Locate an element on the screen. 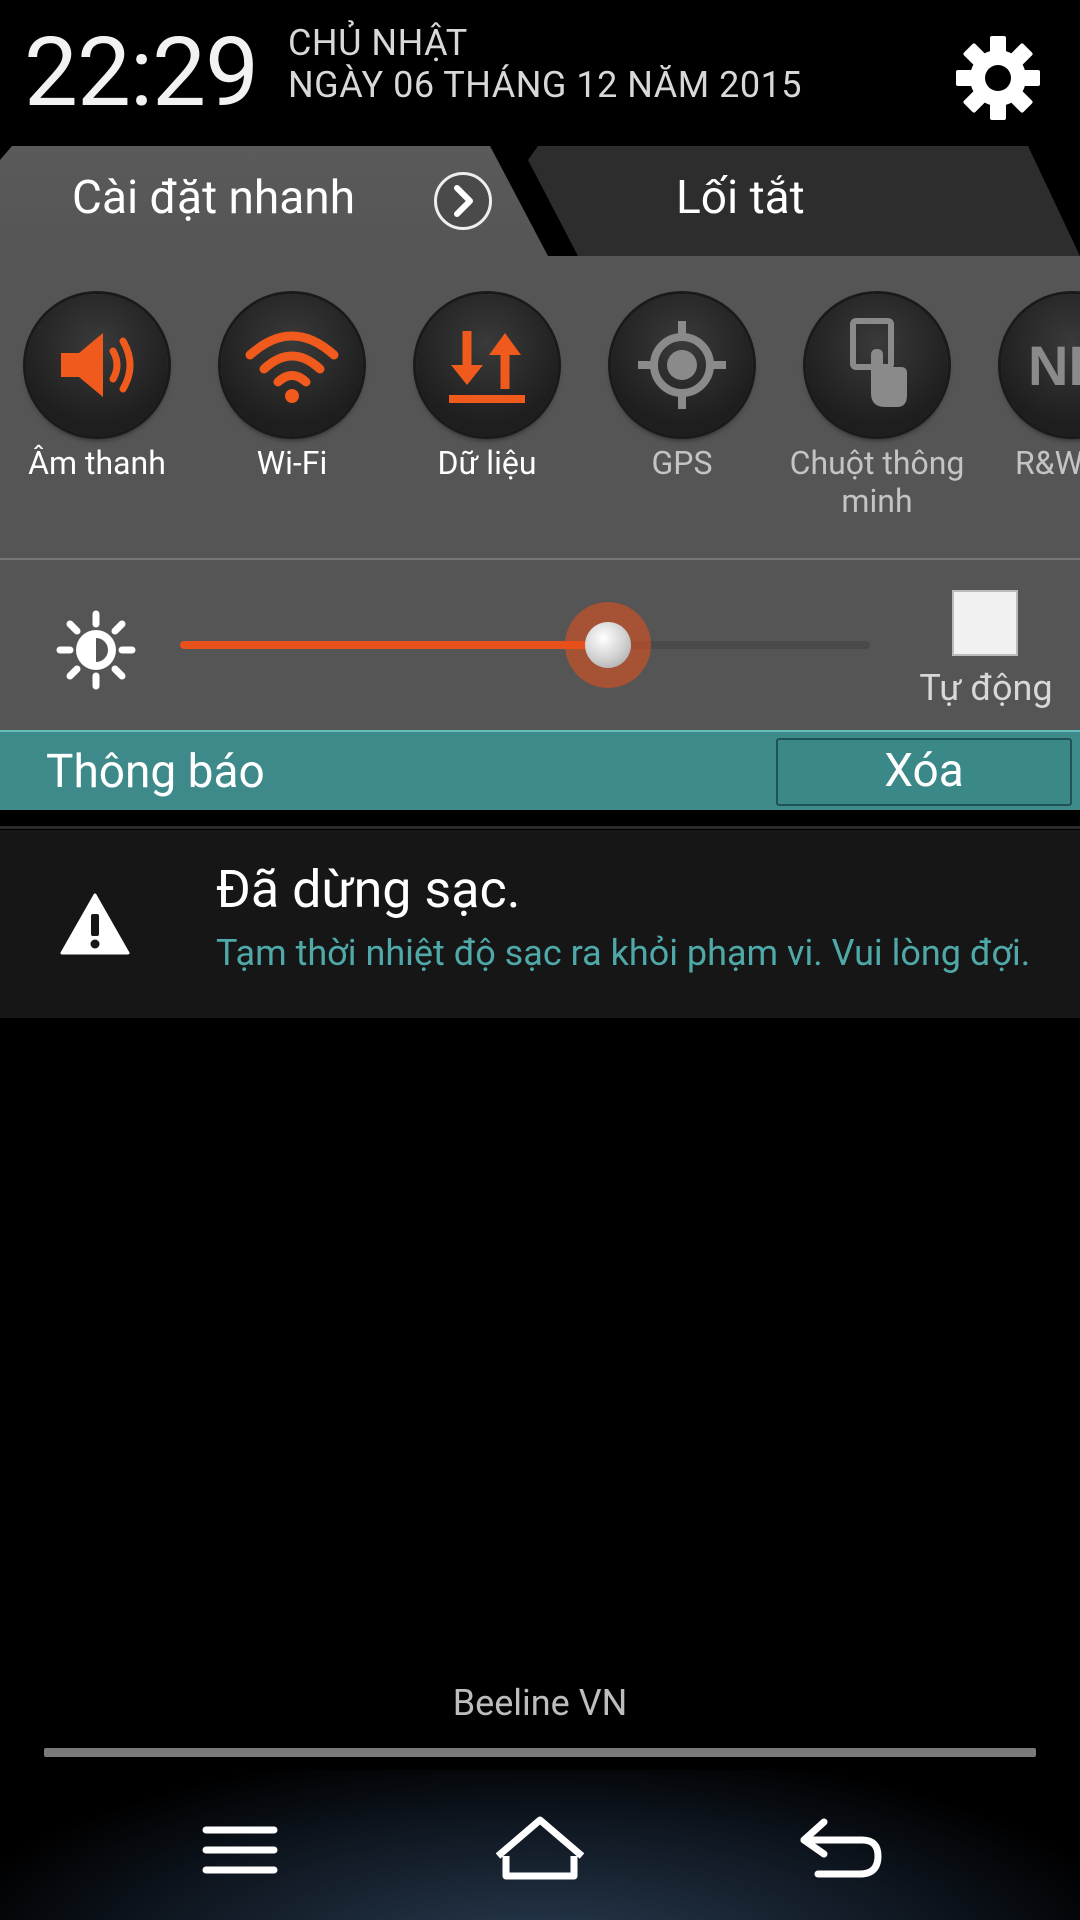  quick-toggle-sound: Âm thanh is located at coordinates (97, 388).